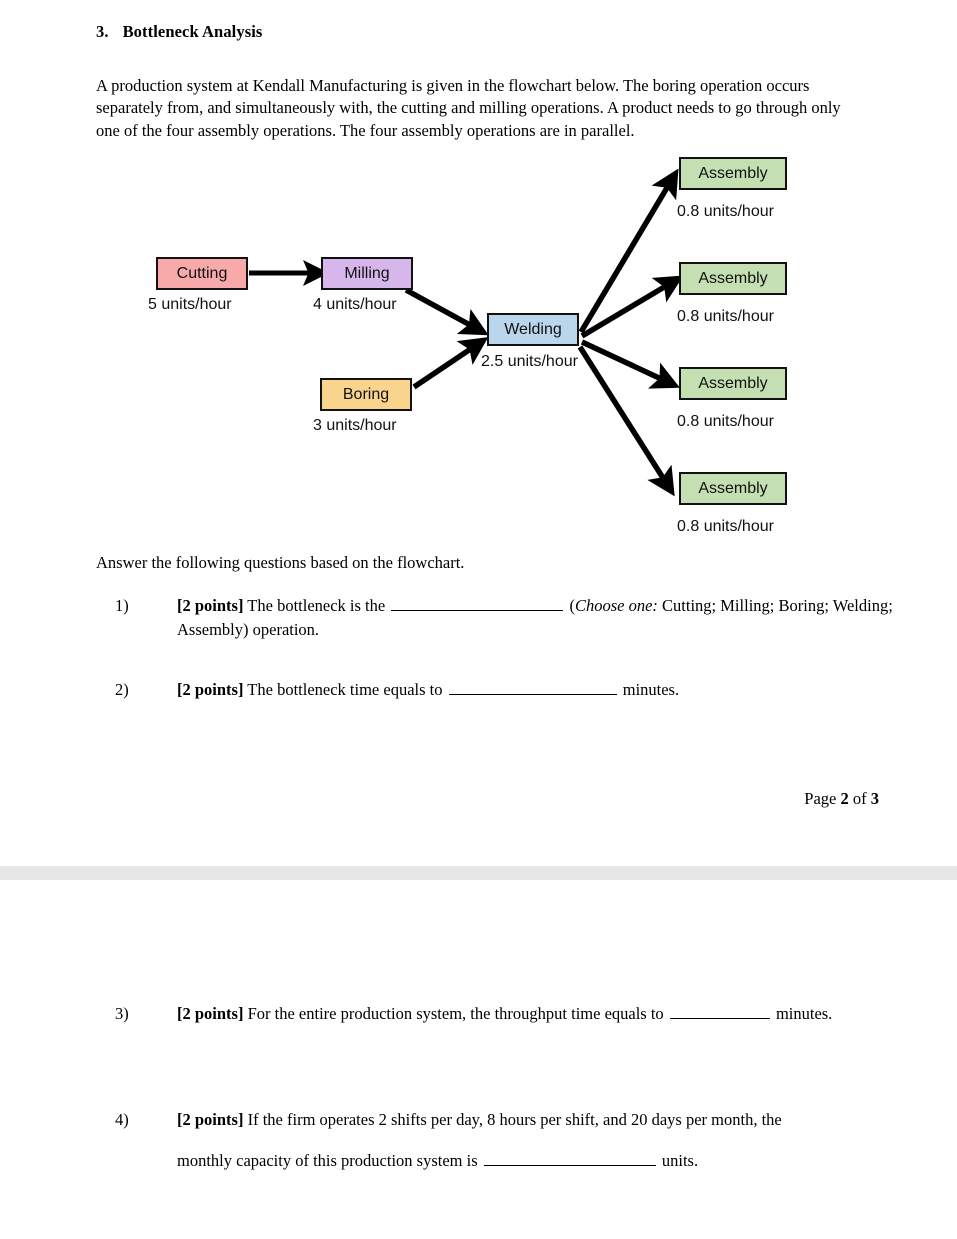  I want to click on node-assembly-2: Assembly, so click(733, 278).